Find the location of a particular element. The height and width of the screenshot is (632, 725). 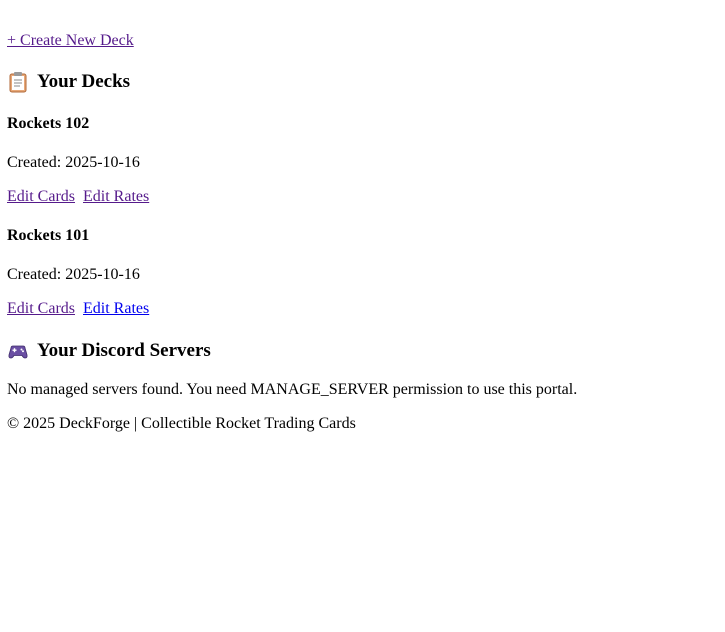

servers-section-title: Your Discord Servers is located at coordinates (124, 350).